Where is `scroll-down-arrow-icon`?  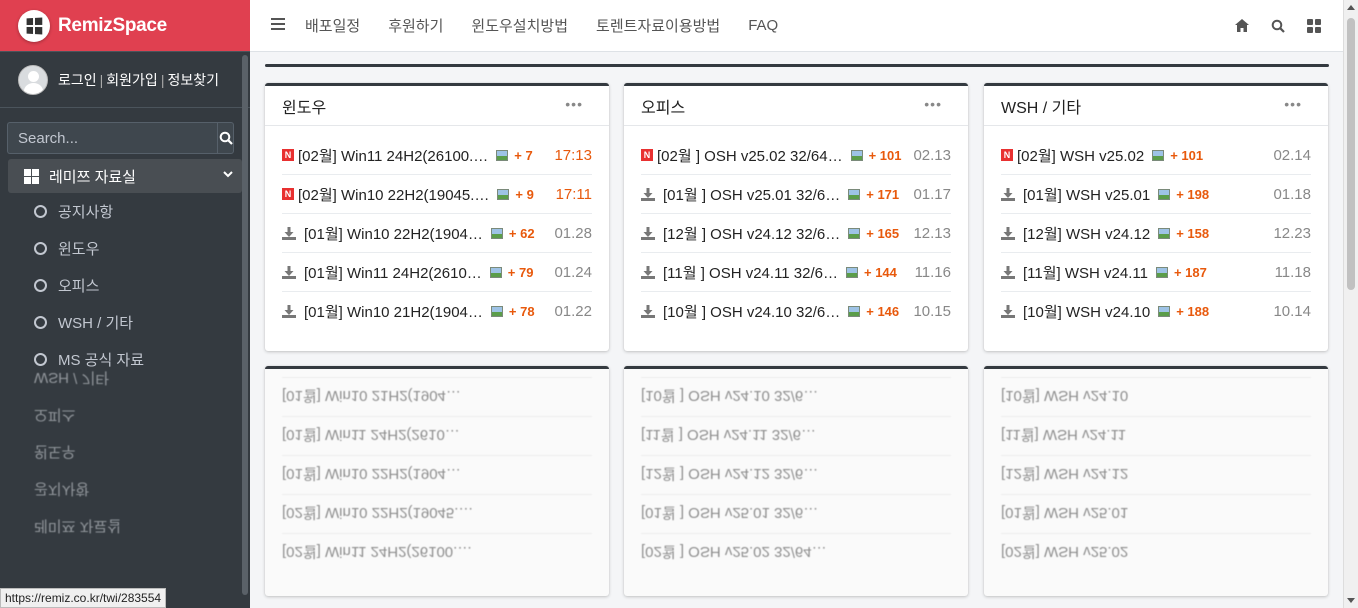
scroll-down-arrow-icon is located at coordinates (1351, 600).